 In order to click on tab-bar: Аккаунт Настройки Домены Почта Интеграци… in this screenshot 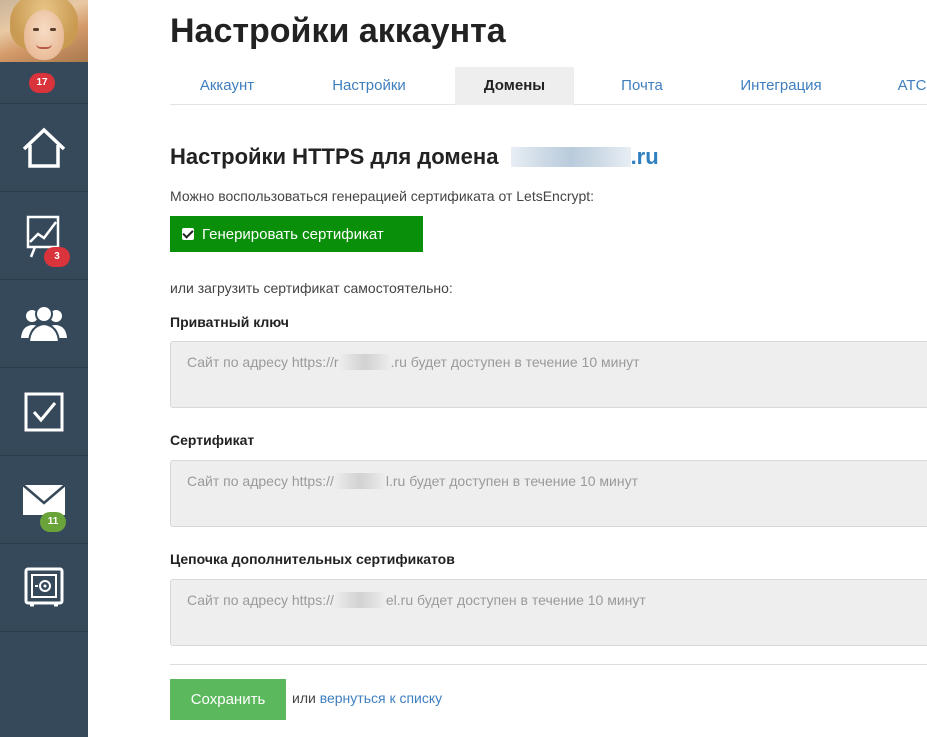, I will do `click(548, 86)`.